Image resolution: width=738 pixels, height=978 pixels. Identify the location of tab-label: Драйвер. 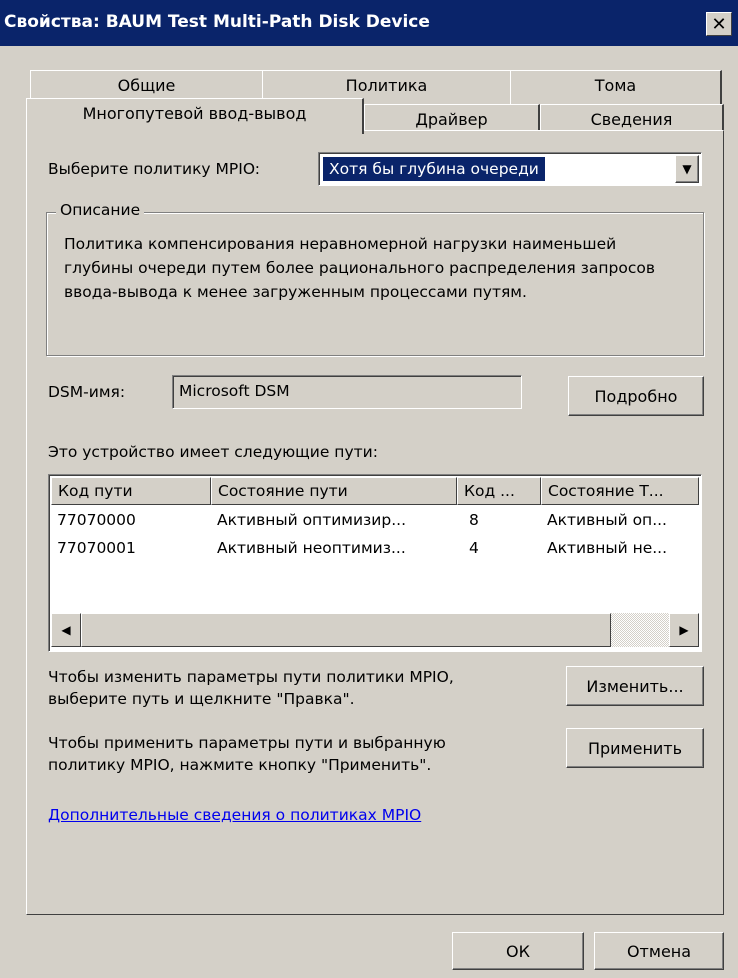
(451, 119).